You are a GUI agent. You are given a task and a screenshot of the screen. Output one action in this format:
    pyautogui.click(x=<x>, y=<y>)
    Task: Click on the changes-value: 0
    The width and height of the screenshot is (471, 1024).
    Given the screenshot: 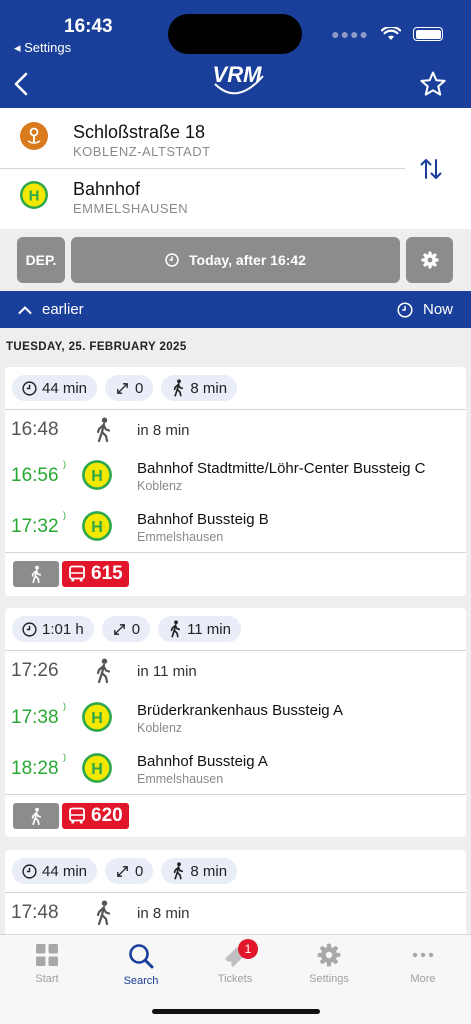 What is the action you would take?
    pyautogui.click(x=139, y=871)
    